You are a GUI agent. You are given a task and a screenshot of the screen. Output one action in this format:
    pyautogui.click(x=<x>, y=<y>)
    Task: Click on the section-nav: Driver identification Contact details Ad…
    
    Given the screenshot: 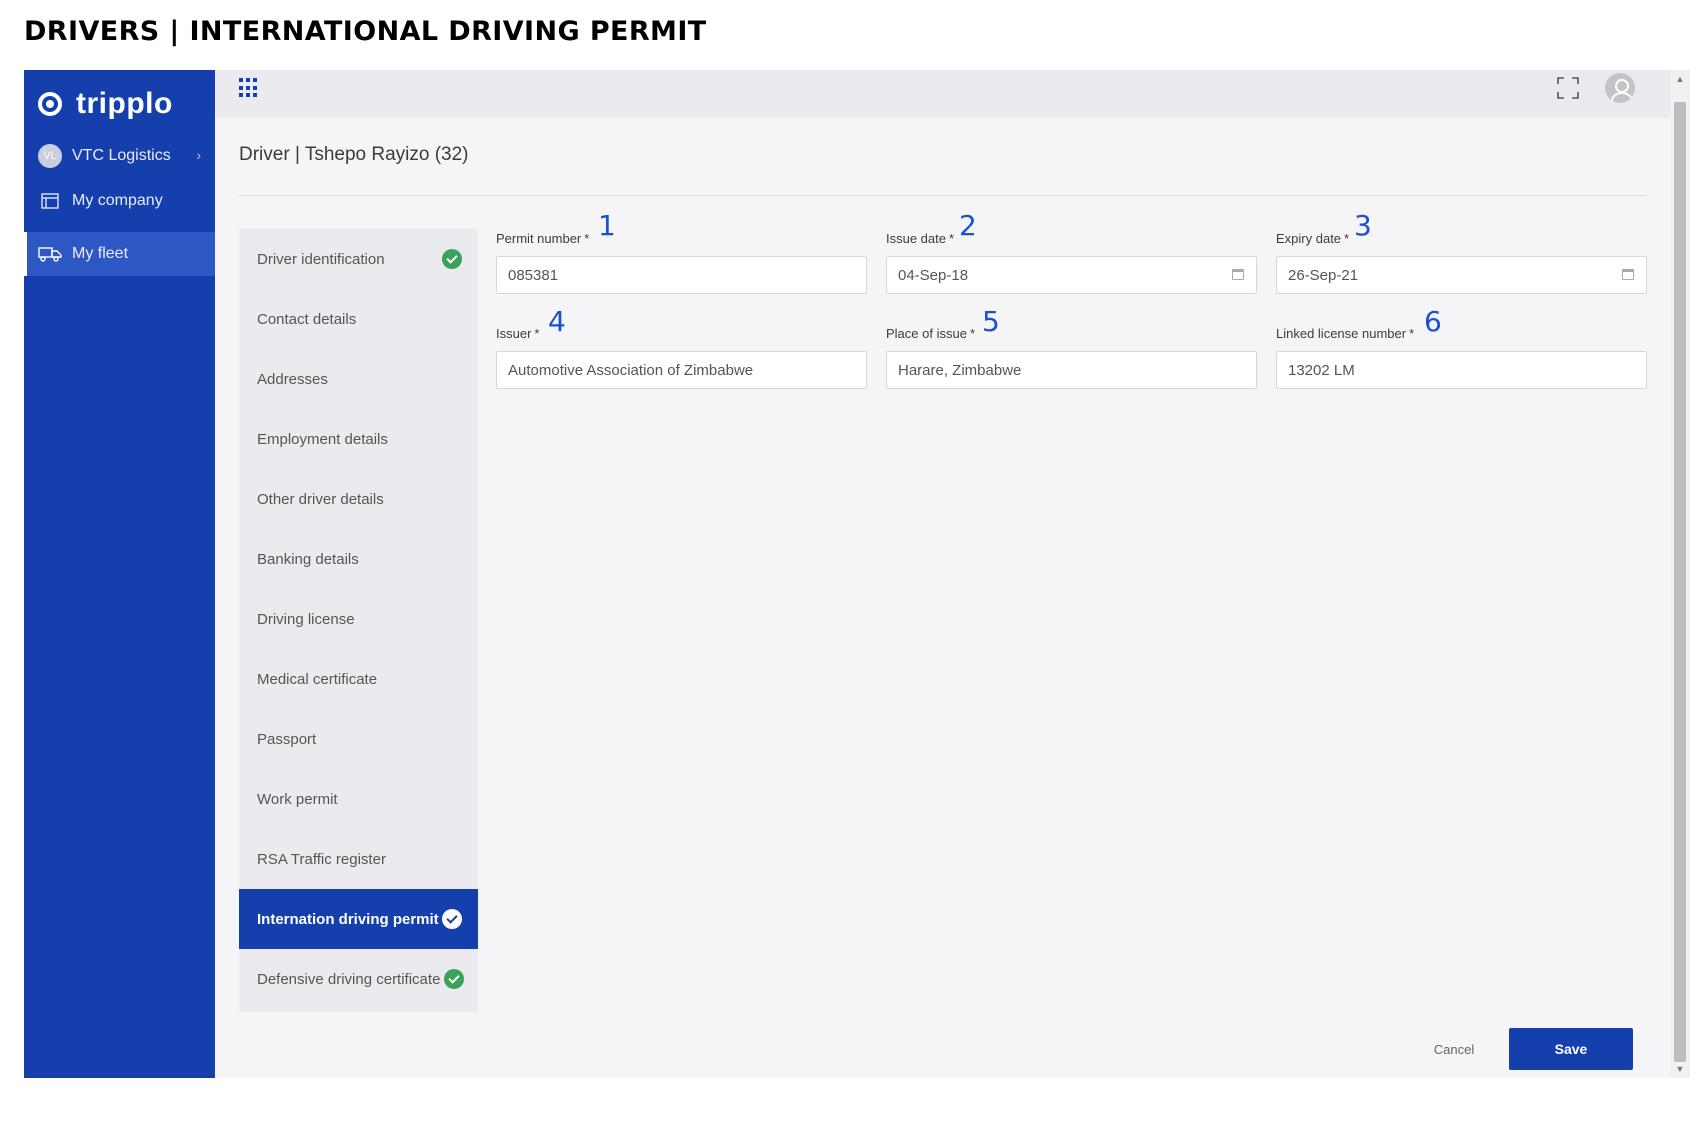 What is the action you would take?
    pyautogui.click(x=358, y=620)
    